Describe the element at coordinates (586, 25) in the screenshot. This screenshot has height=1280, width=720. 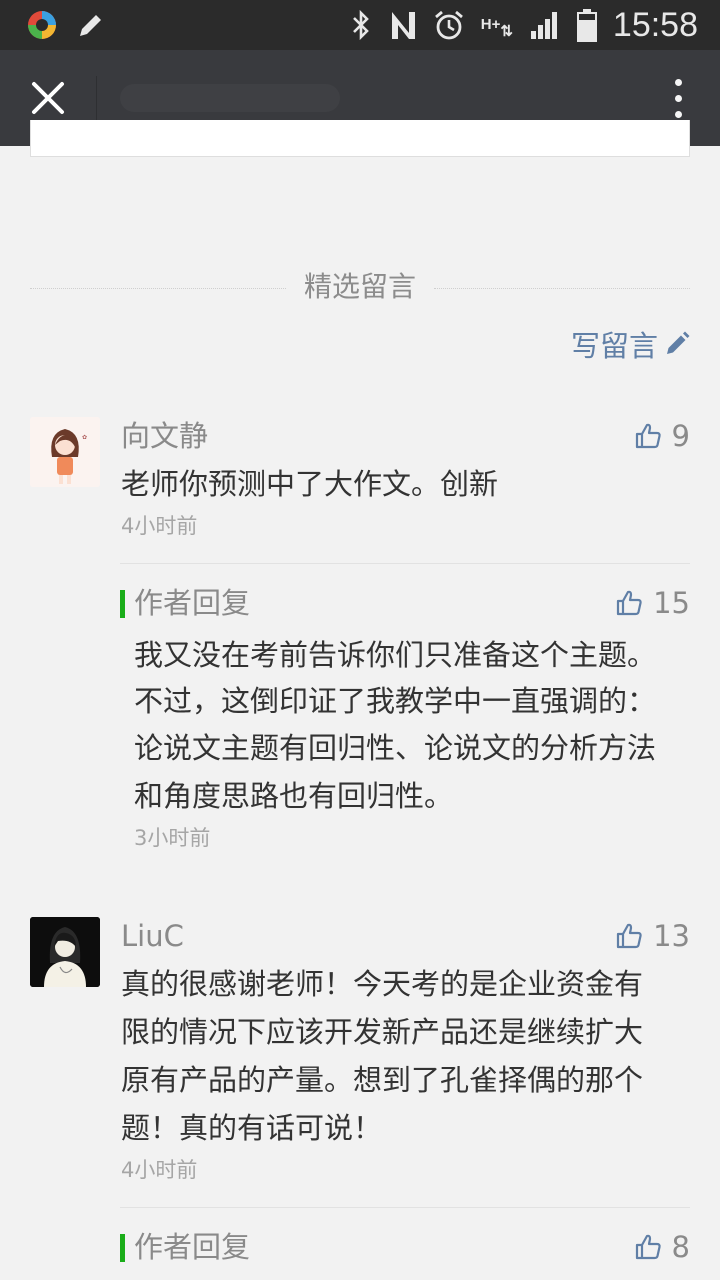
I see `battery-icon` at that location.